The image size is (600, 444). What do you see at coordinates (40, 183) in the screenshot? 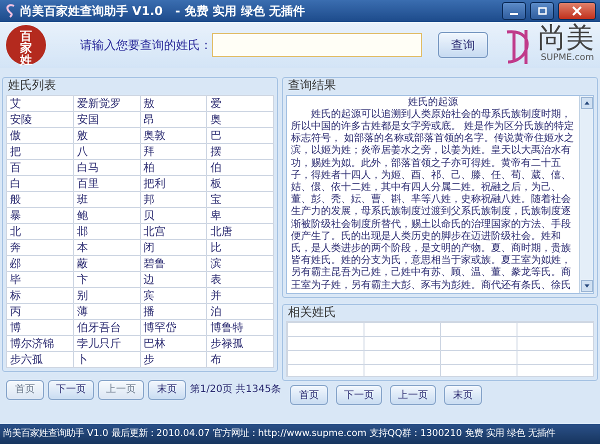
I see `surname-cell: 白` at bounding box center [40, 183].